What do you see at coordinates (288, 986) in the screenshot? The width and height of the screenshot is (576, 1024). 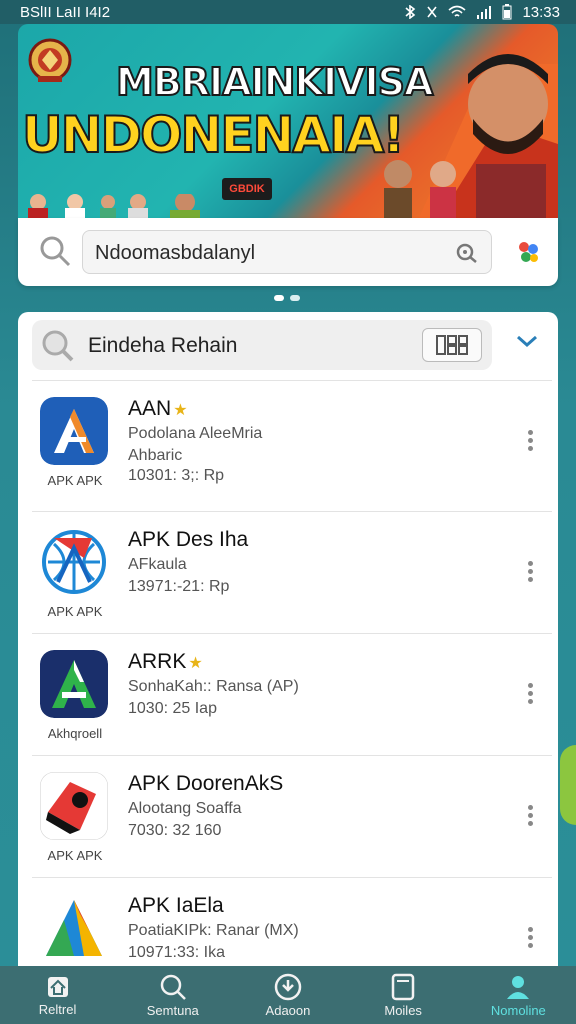 I see `download-icon` at bounding box center [288, 986].